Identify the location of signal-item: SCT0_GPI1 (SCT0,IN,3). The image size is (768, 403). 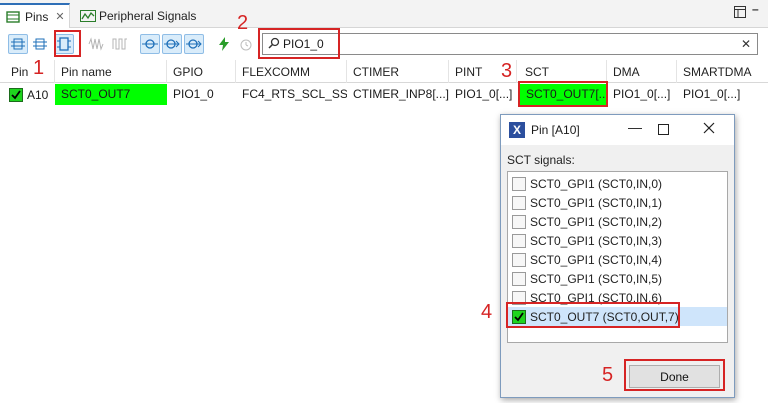
(617, 240).